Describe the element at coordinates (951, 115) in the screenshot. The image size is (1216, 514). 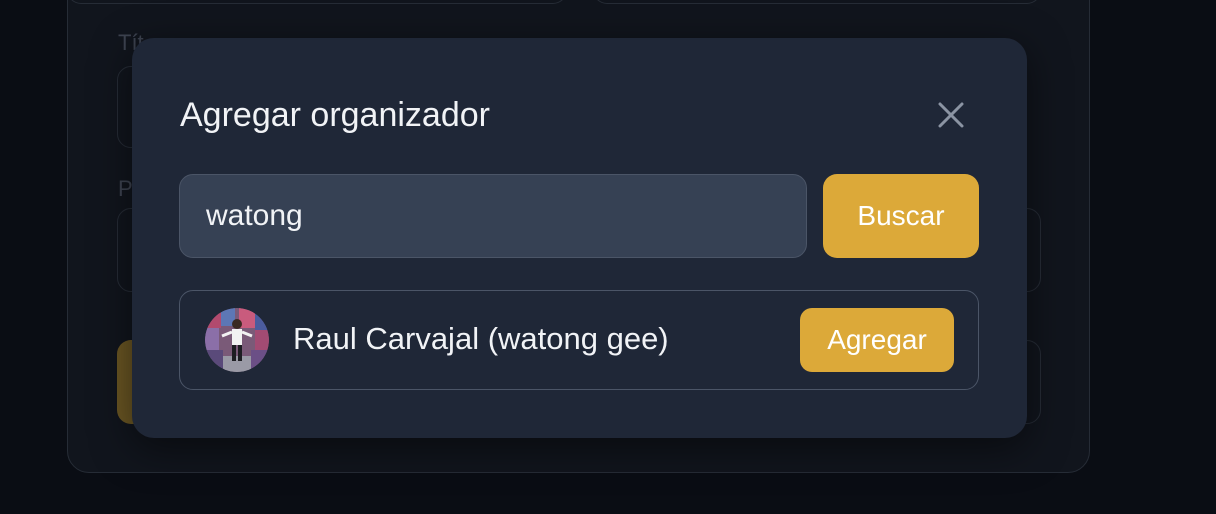
I see `close-icon` at that location.